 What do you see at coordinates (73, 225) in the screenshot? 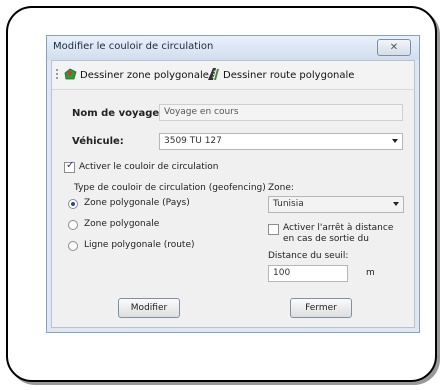
I see `corridor-type-radio-zone` at bounding box center [73, 225].